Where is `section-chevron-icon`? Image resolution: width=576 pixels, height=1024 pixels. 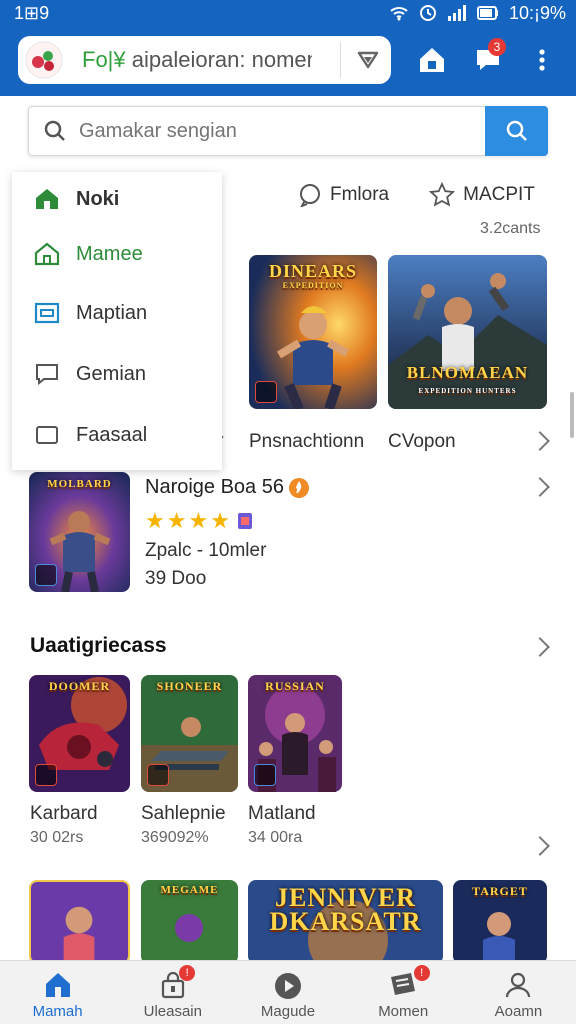
section-chevron-icon is located at coordinates (540, 647).